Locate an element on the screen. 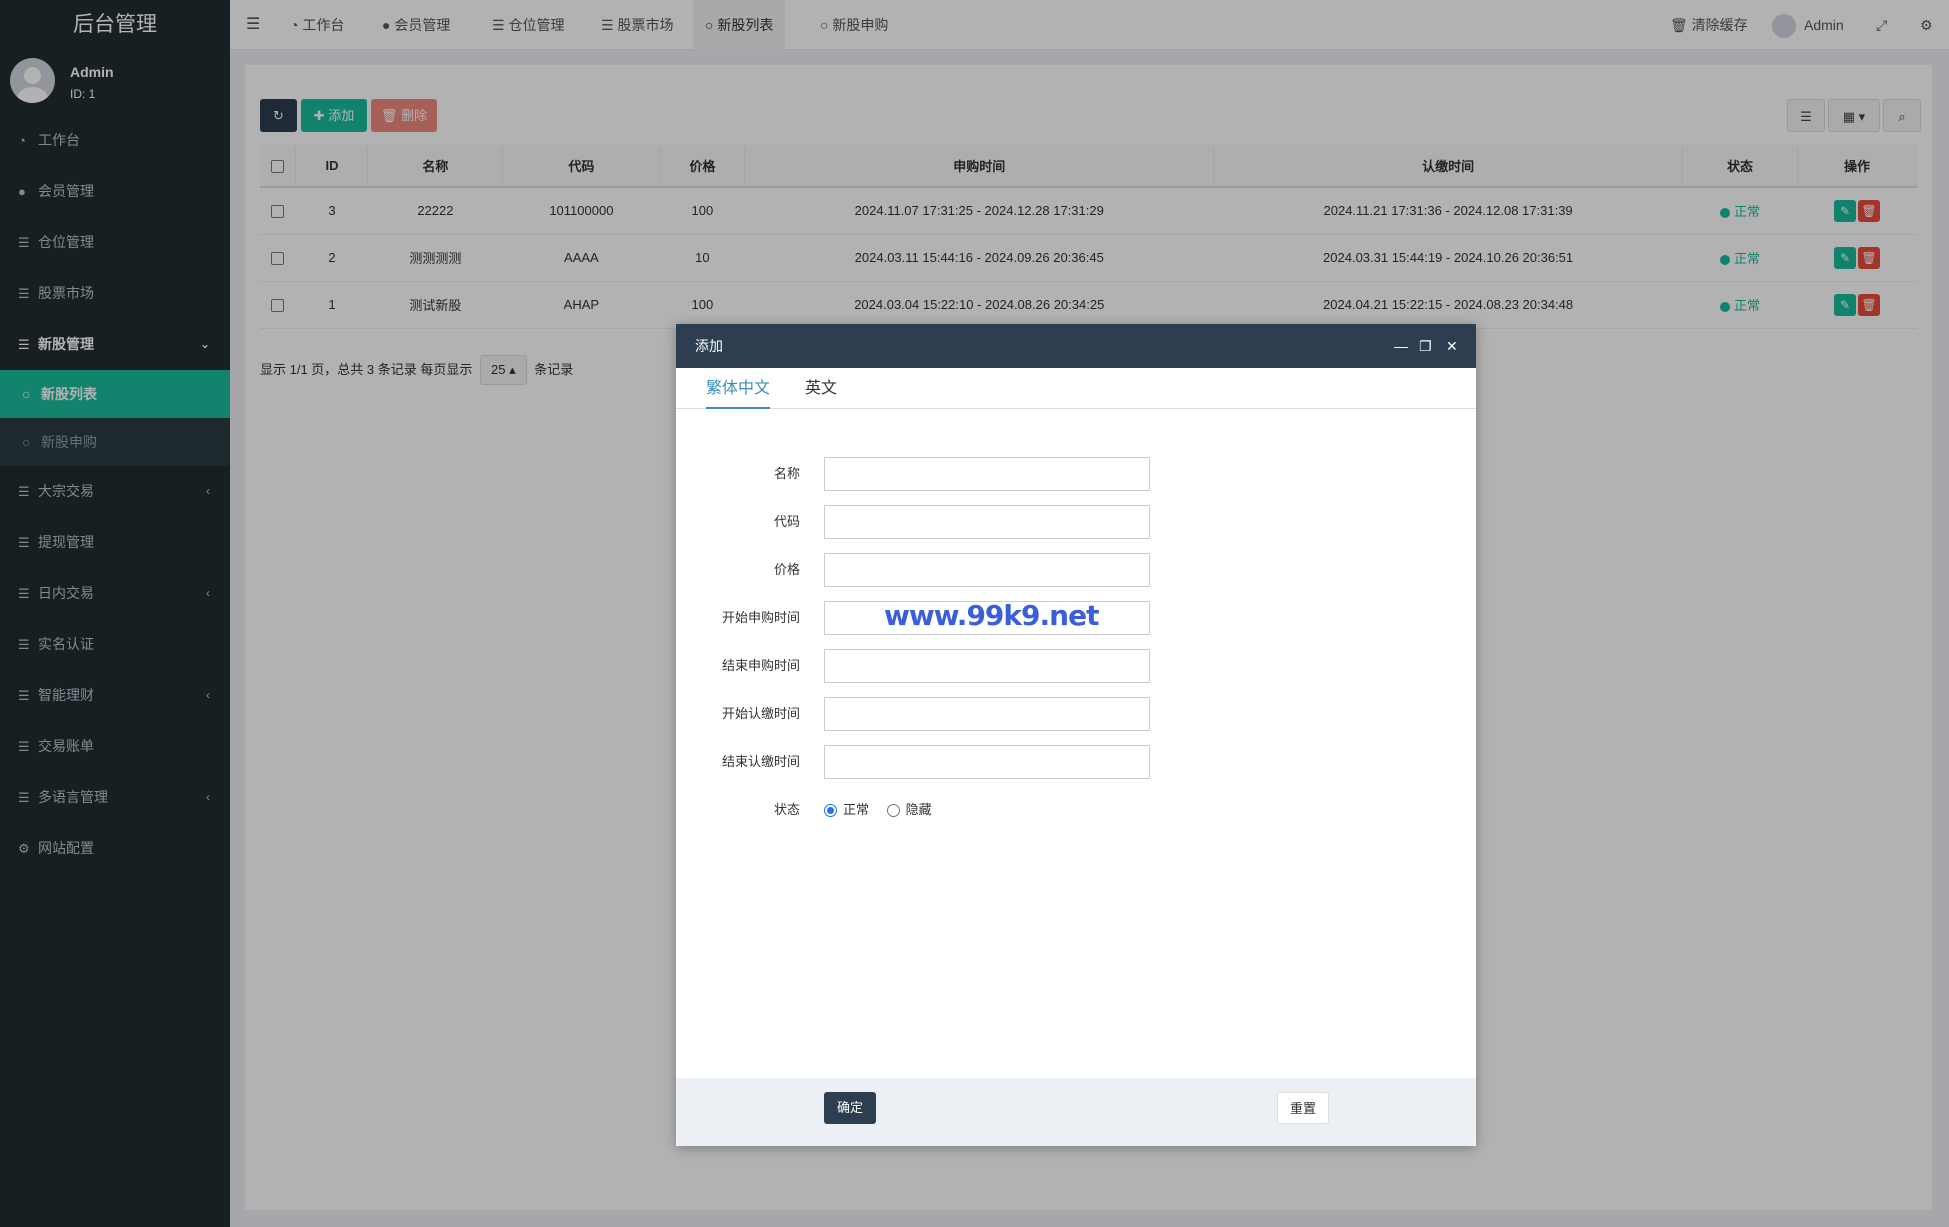  price-label: 价格 is located at coordinates (786, 569).